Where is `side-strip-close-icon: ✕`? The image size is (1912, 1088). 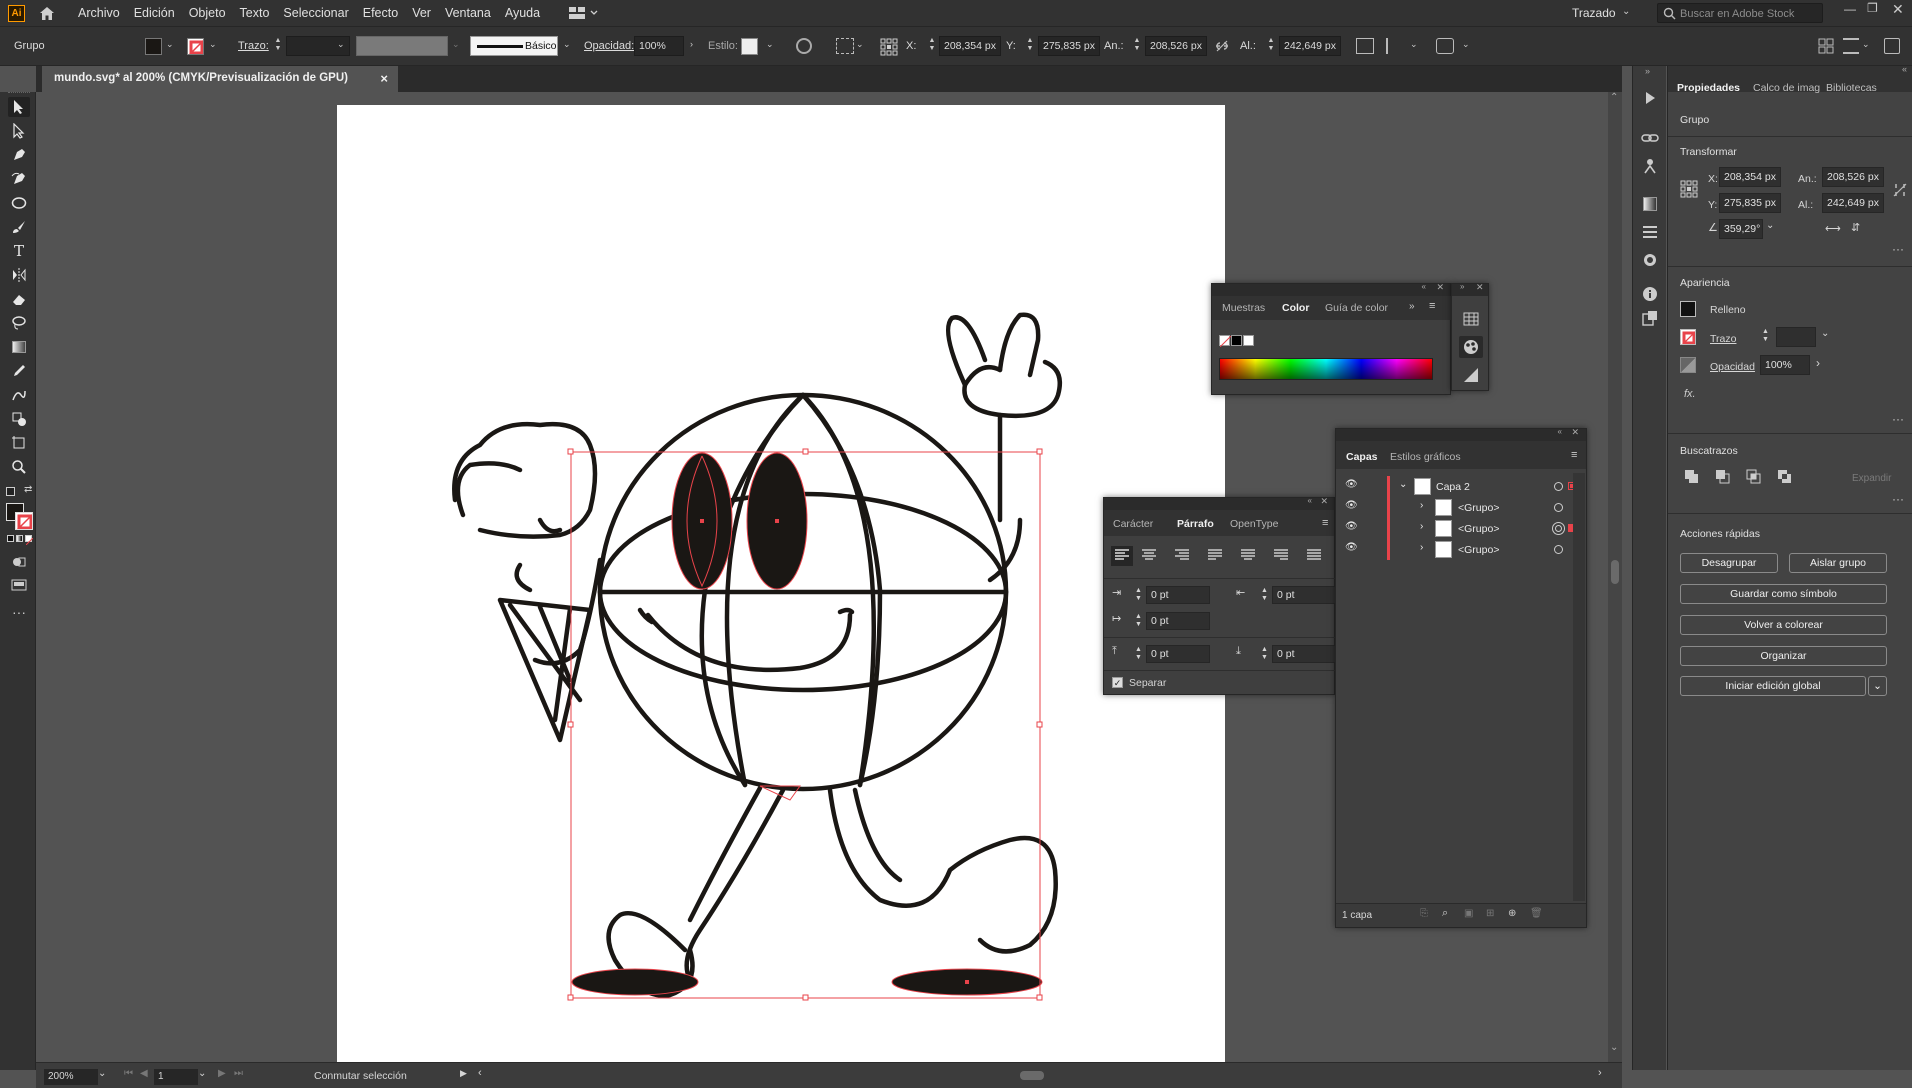
side-strip-close-icon: ✕ is located at coordinates (1480, 287).